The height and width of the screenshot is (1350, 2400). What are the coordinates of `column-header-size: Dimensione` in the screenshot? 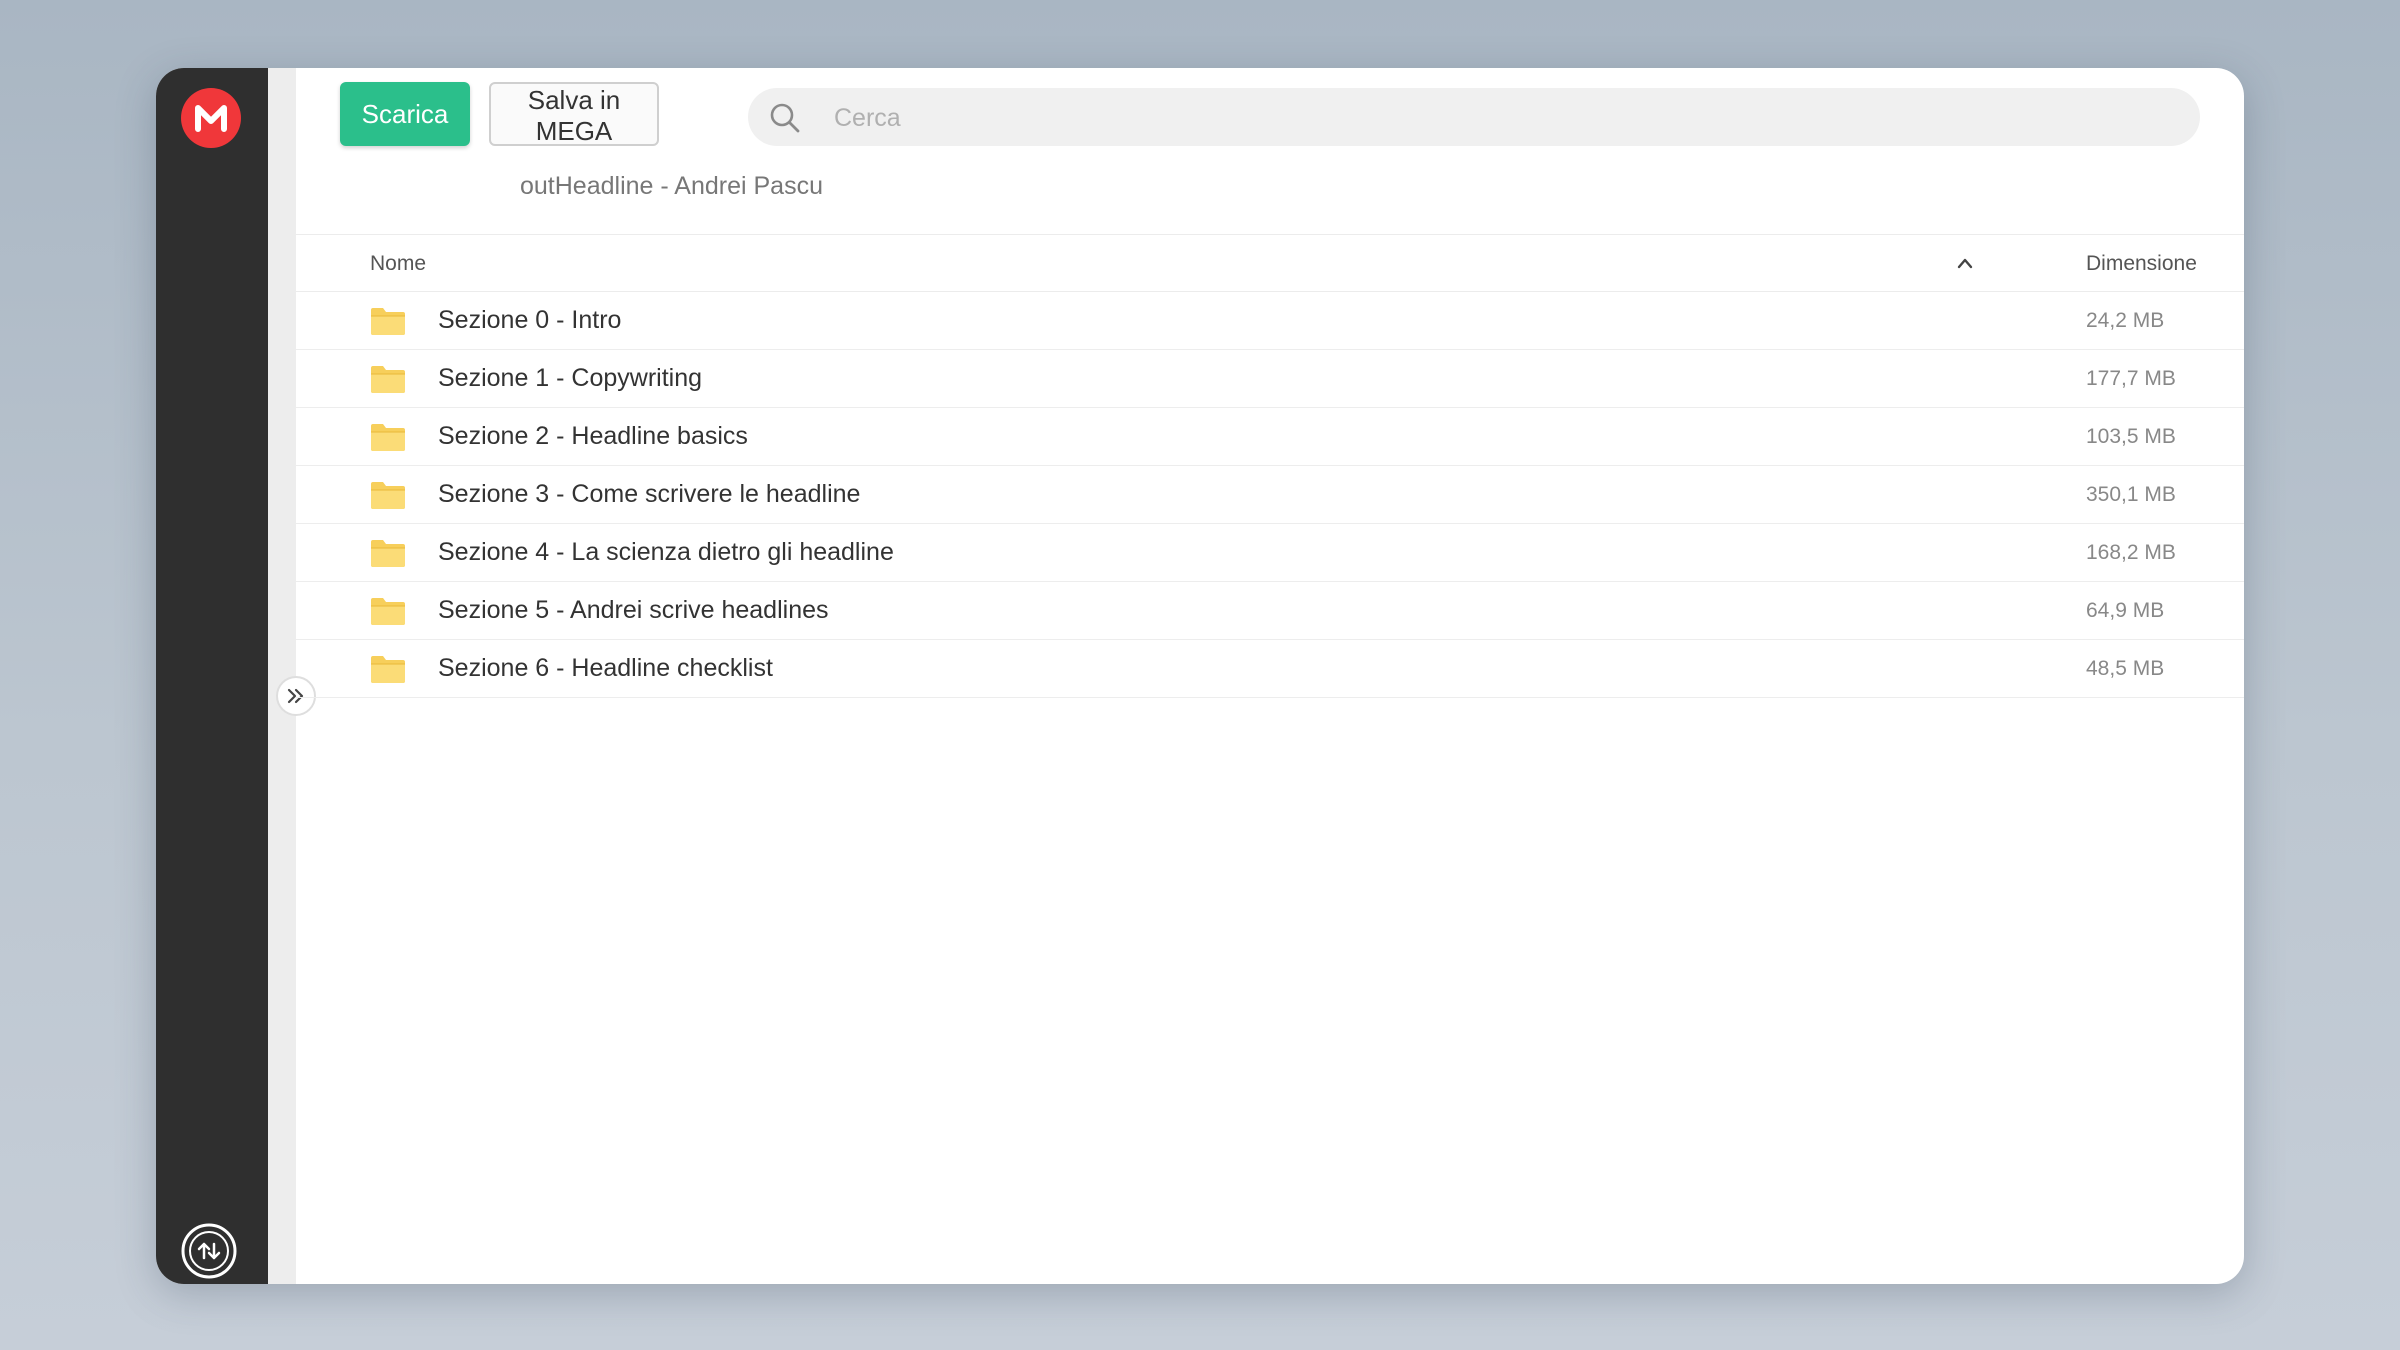 It's located at (2141, 264).